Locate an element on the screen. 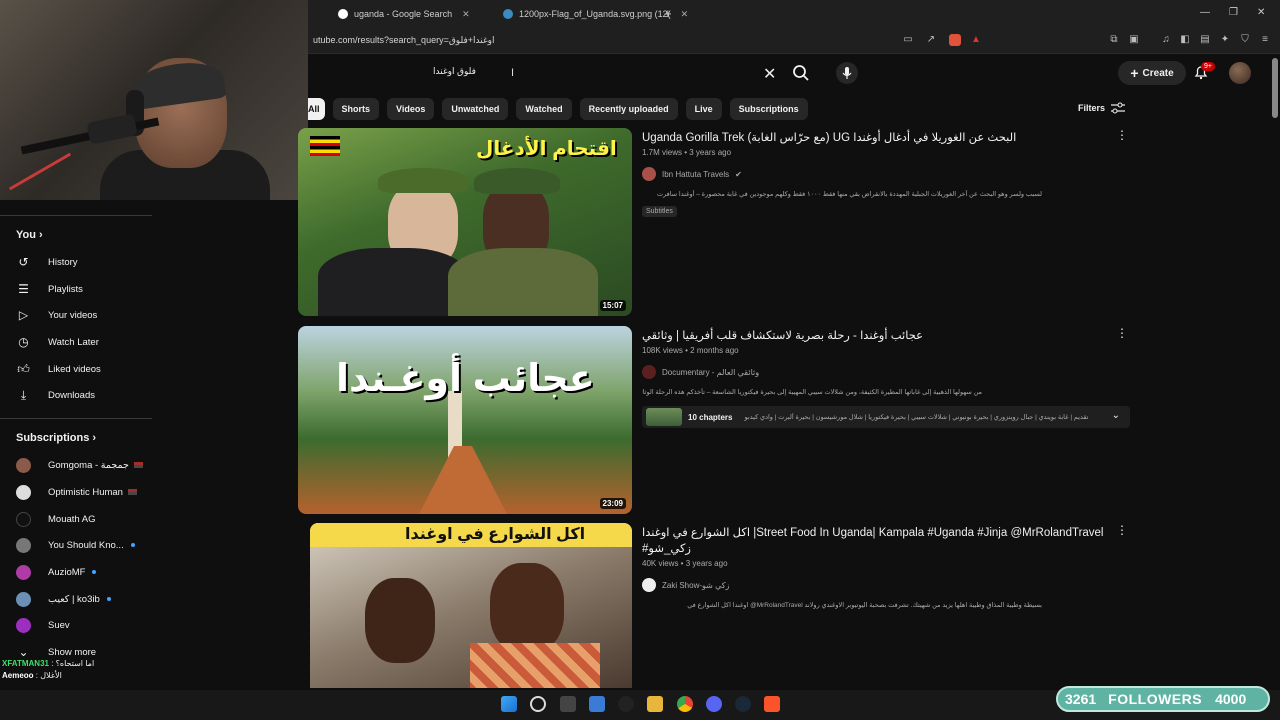 The height and width of the screenshot is (720, 1280). chat-message: Aemeoo : الأغلال is located at coordinates (32, 675).